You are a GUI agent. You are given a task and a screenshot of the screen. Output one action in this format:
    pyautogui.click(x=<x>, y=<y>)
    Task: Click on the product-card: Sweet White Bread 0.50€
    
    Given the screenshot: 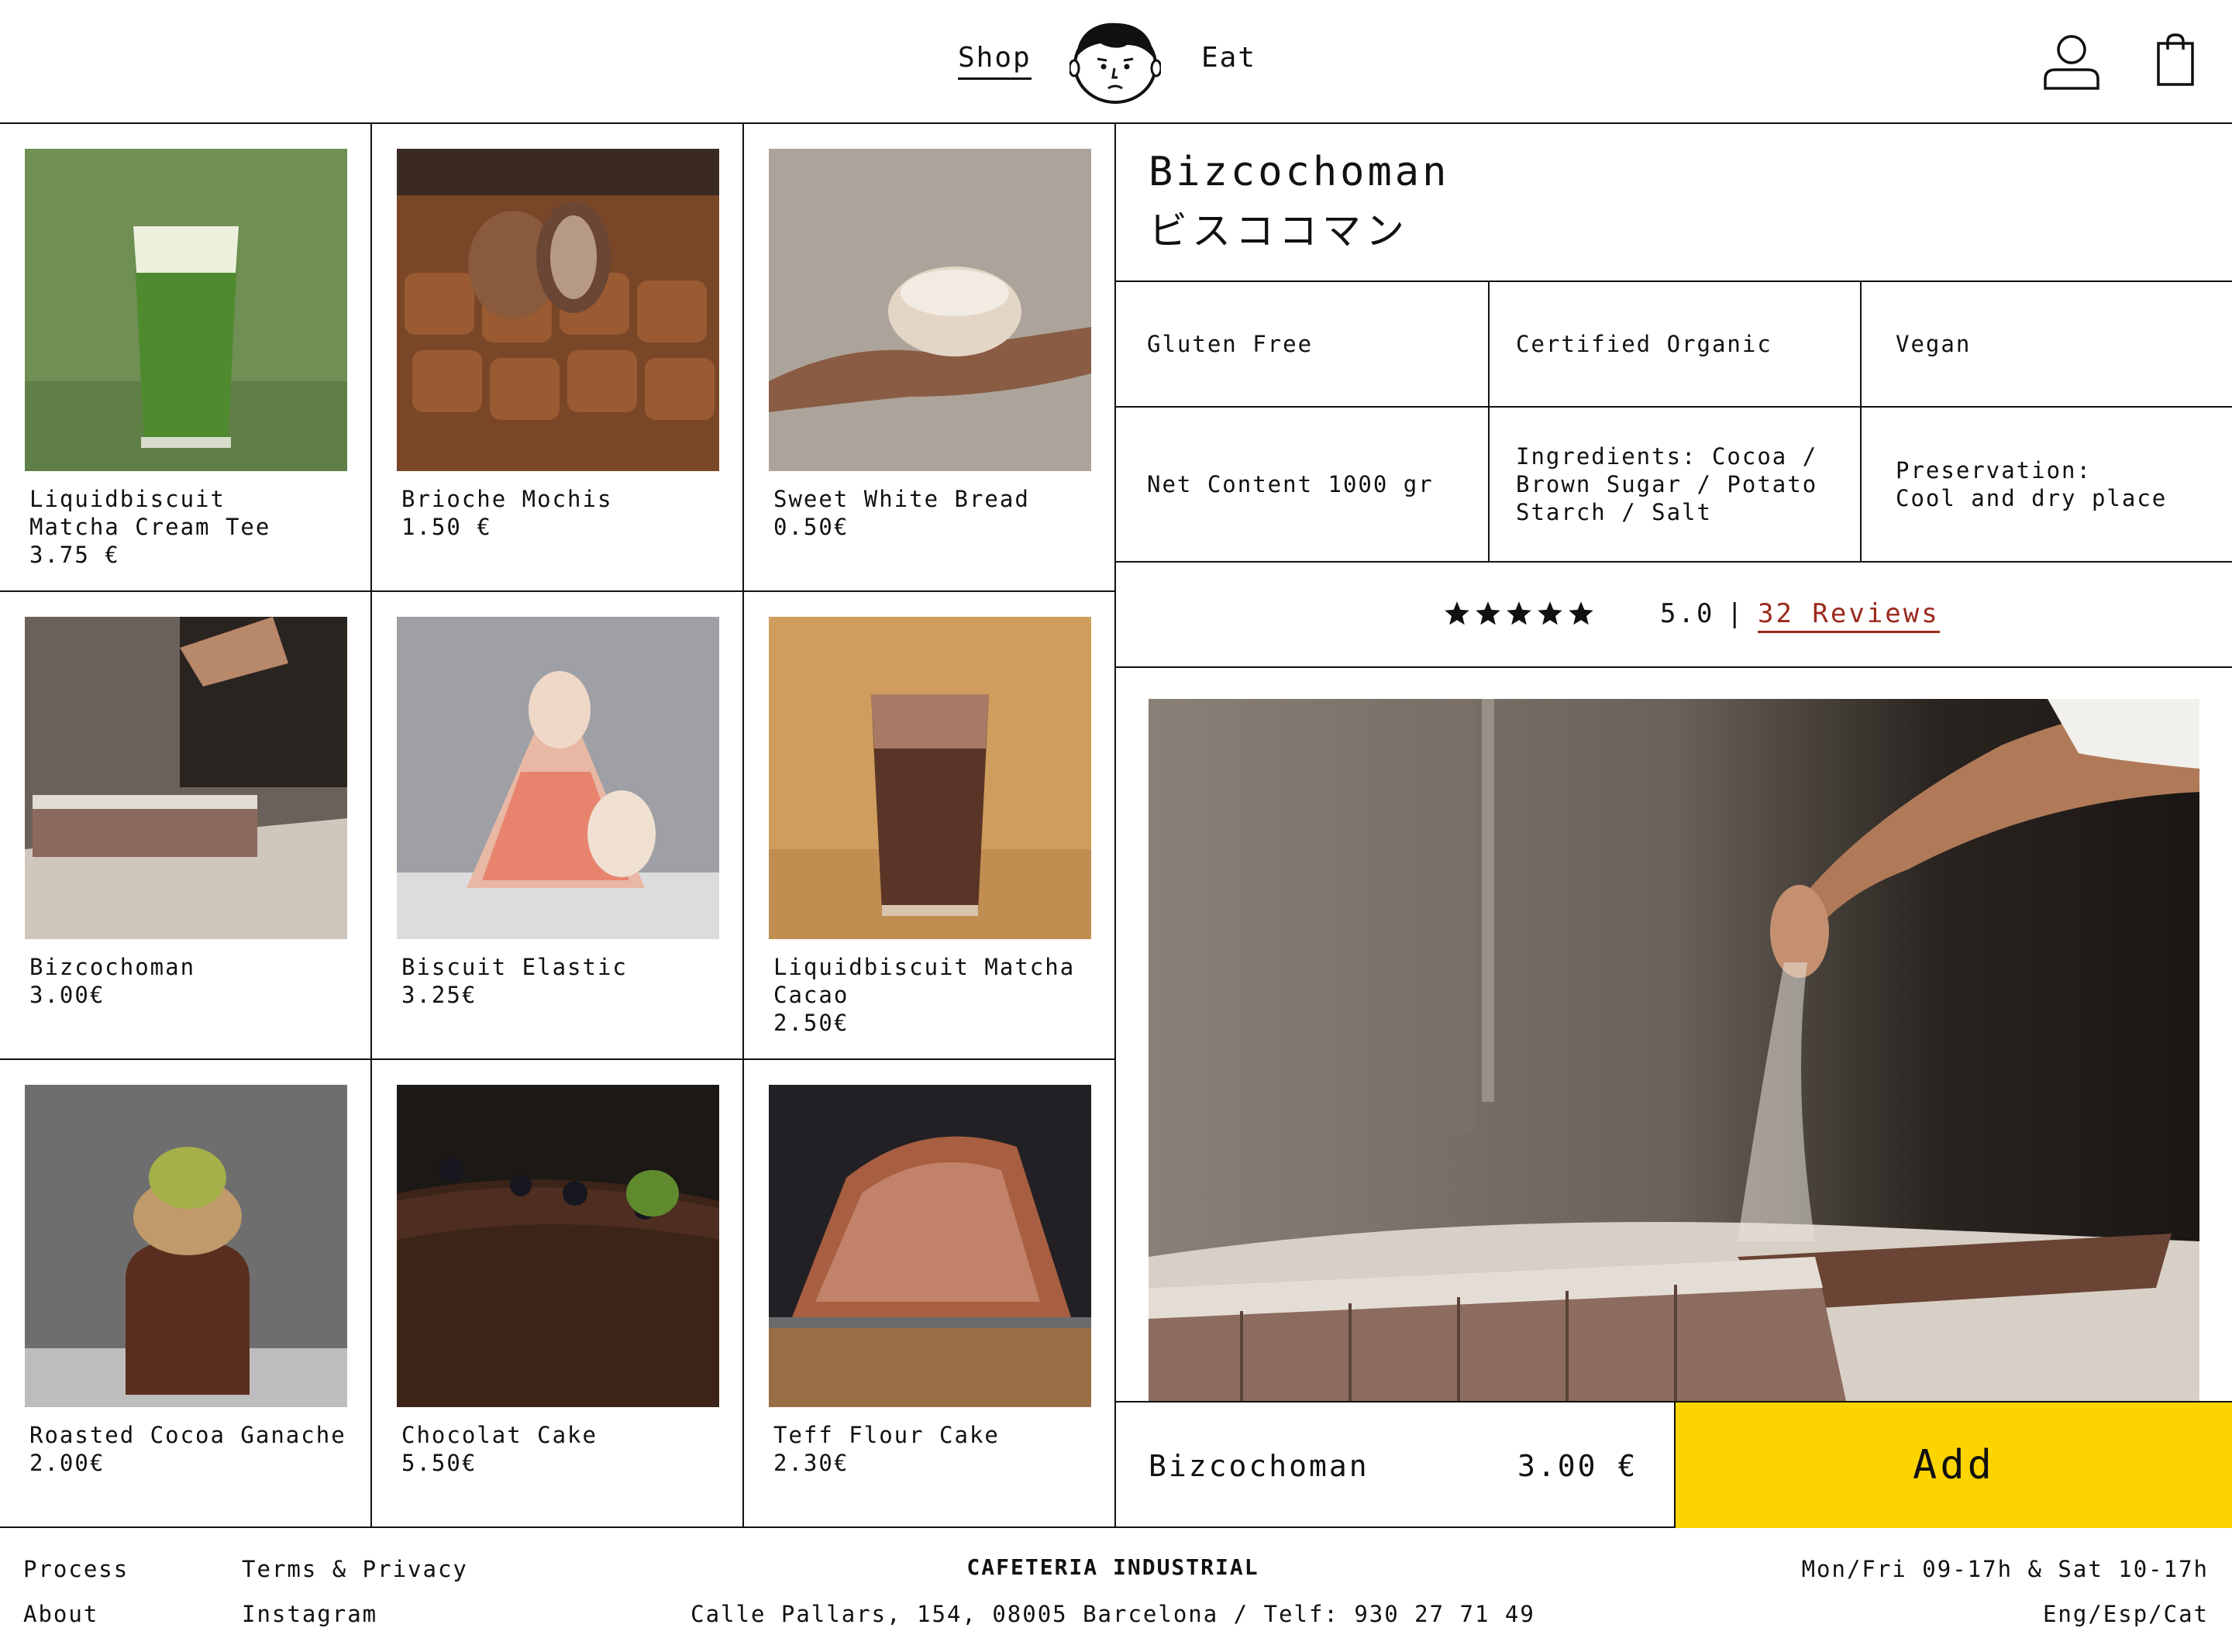 What is the action you would take?
    pyautogui.click(x=930, y=358)
    